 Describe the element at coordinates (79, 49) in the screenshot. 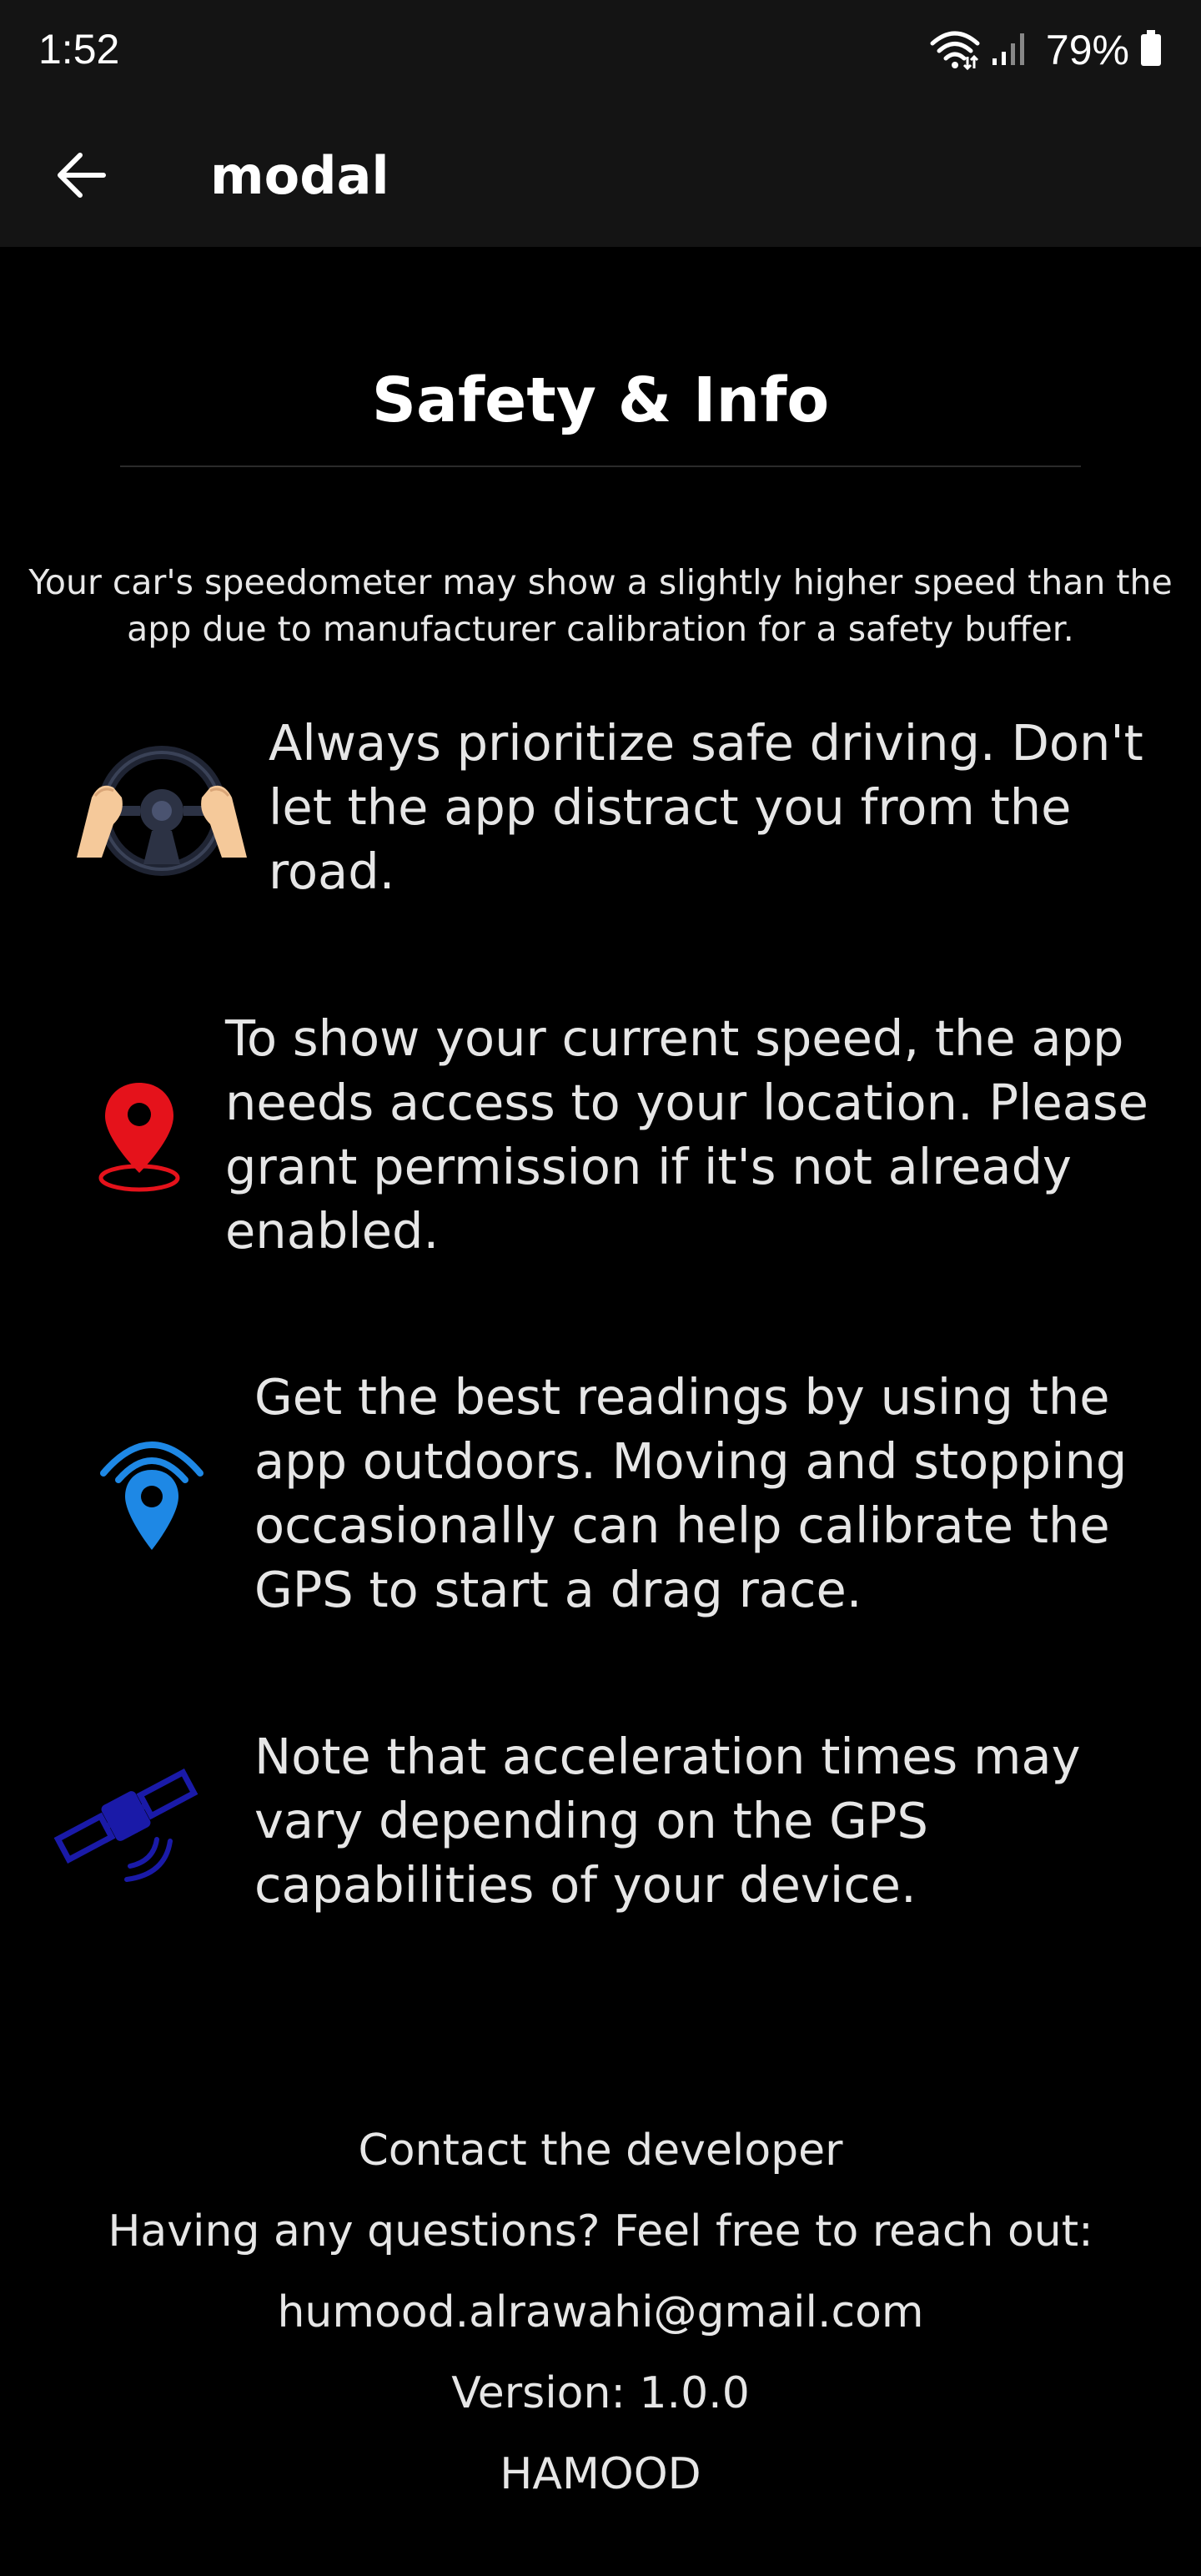

I see `status-time: 1:52` at that location.